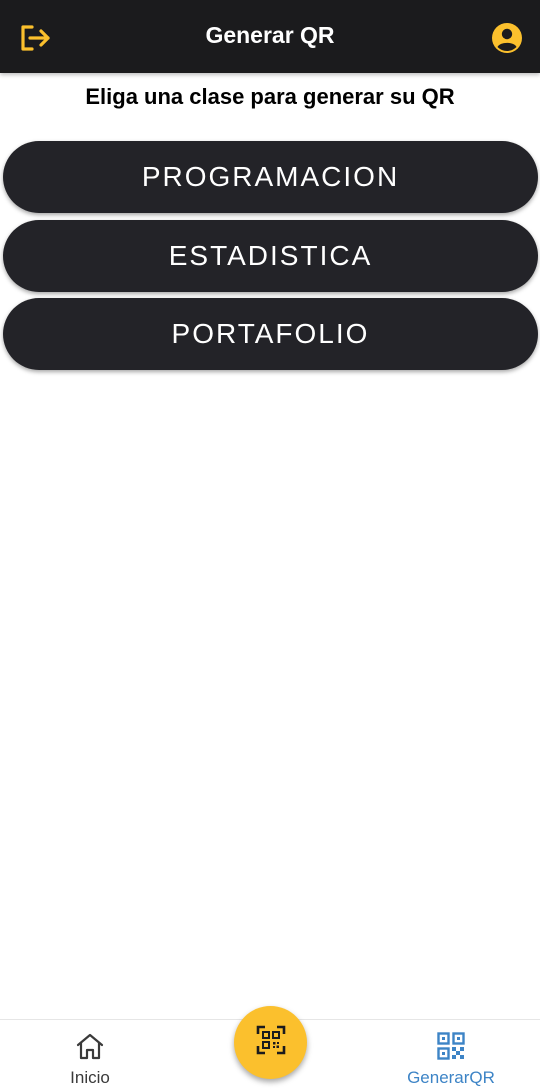 The width and height of the screenshot is (540, 1092). I want to click on scan-qr-fab-button, so click(270, 1042).